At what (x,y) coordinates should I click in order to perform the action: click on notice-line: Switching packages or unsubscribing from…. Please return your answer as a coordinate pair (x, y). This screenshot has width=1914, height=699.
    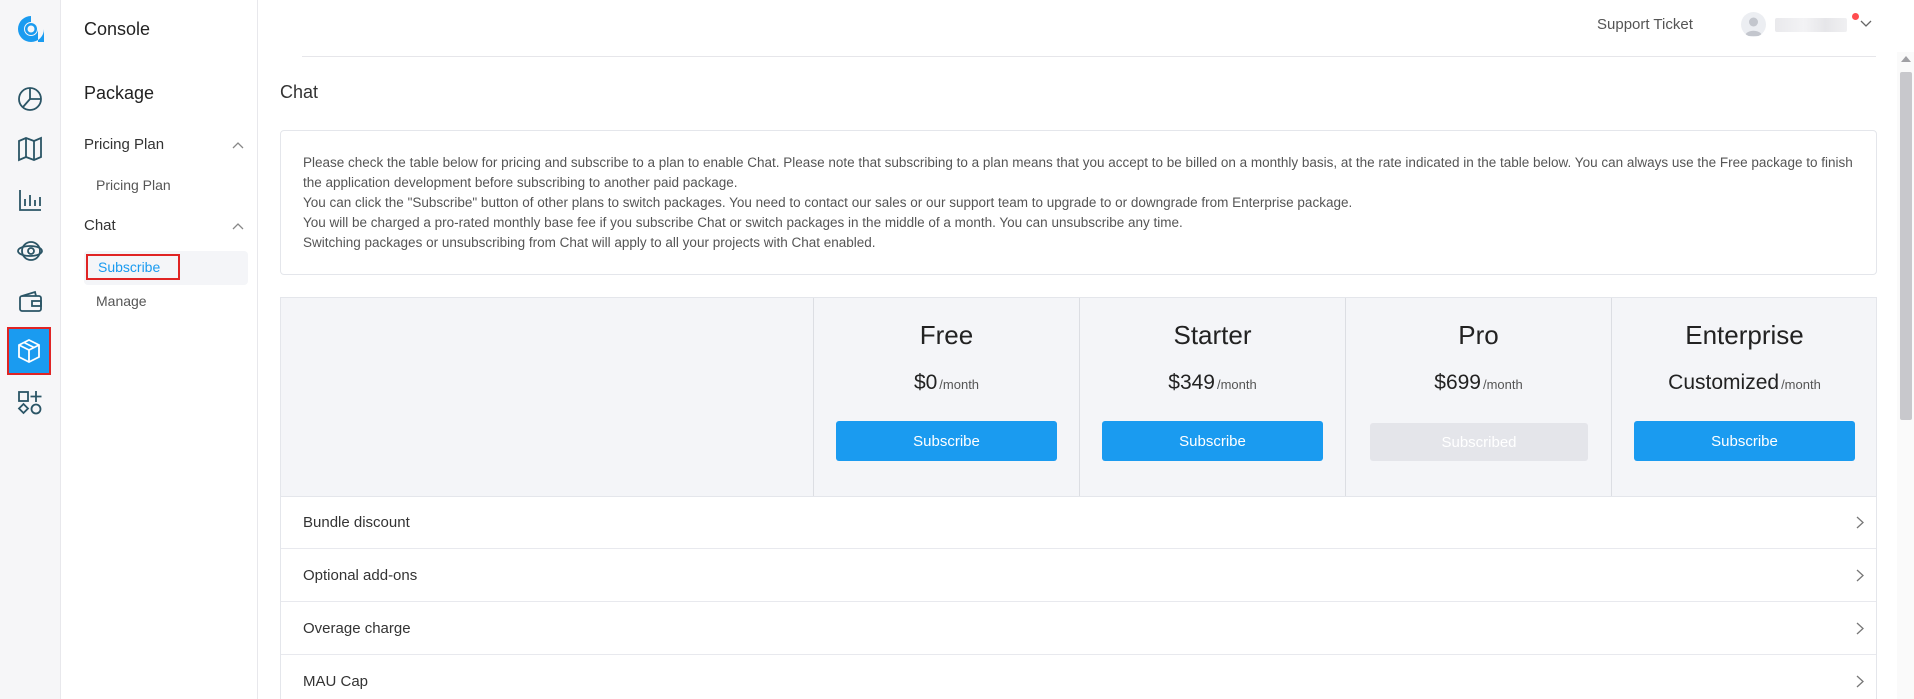
    Looking at the image, I should click on (589, 242).